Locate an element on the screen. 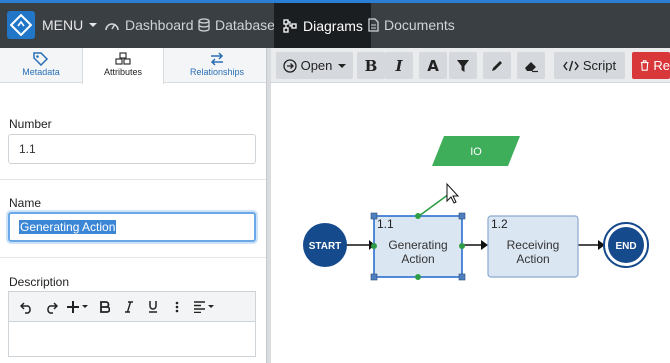  description-editor-toolbar is located at coordinates (132, 306).